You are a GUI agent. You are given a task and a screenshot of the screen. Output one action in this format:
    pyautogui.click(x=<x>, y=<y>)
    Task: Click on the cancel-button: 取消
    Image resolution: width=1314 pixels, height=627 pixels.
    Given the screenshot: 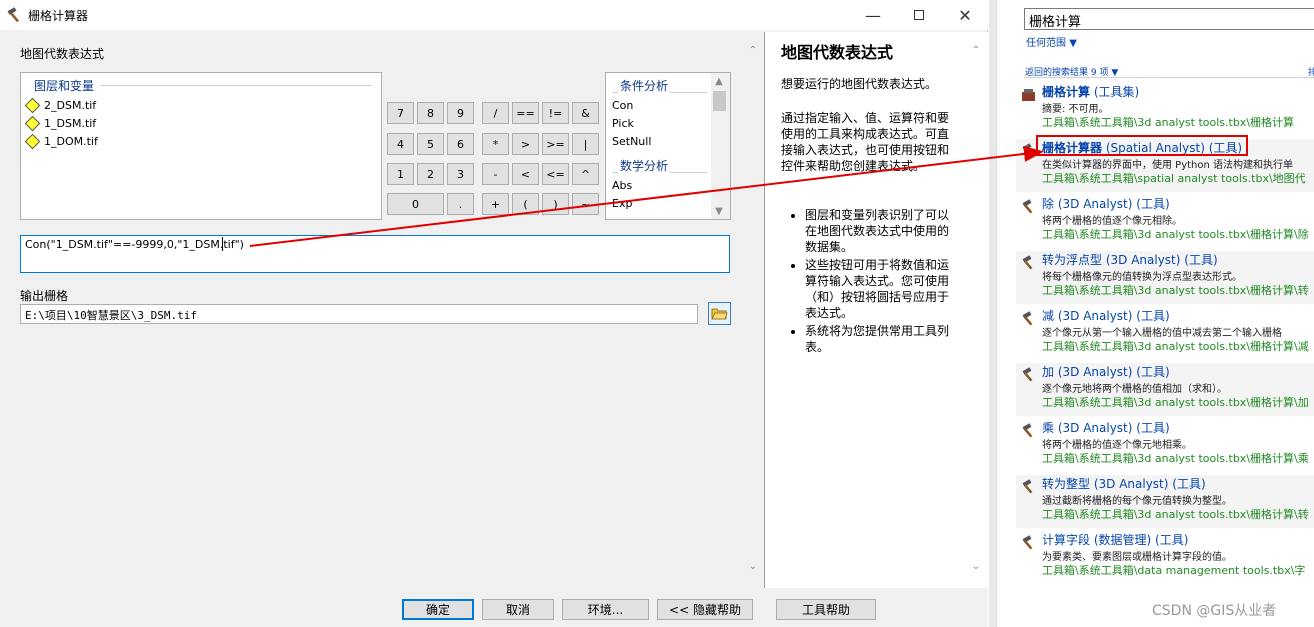 What is the action you would take?
    pyautogui.click(x=518, y=609)
    